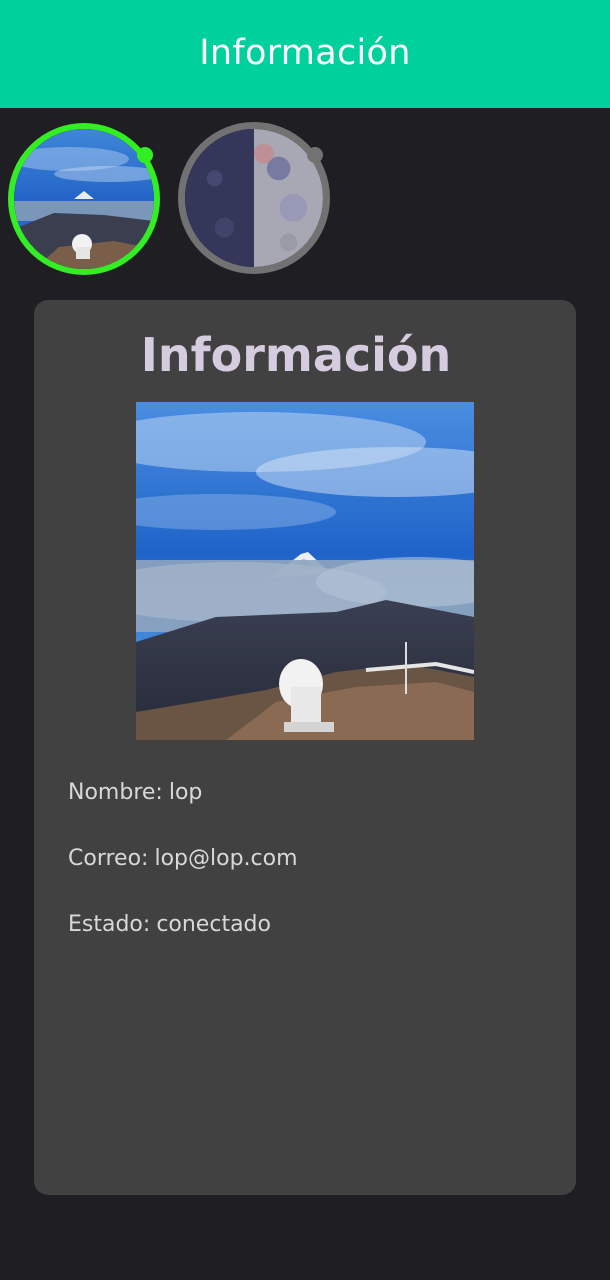 Image resolution: width=610 pixels, height=1280 pixels. I want to click on observatory-image, so click(305, 571).